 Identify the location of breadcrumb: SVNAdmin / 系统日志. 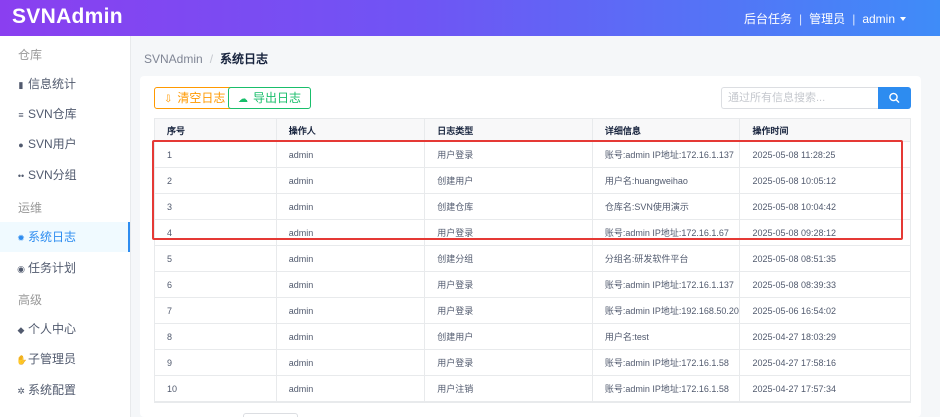
(206, 58).